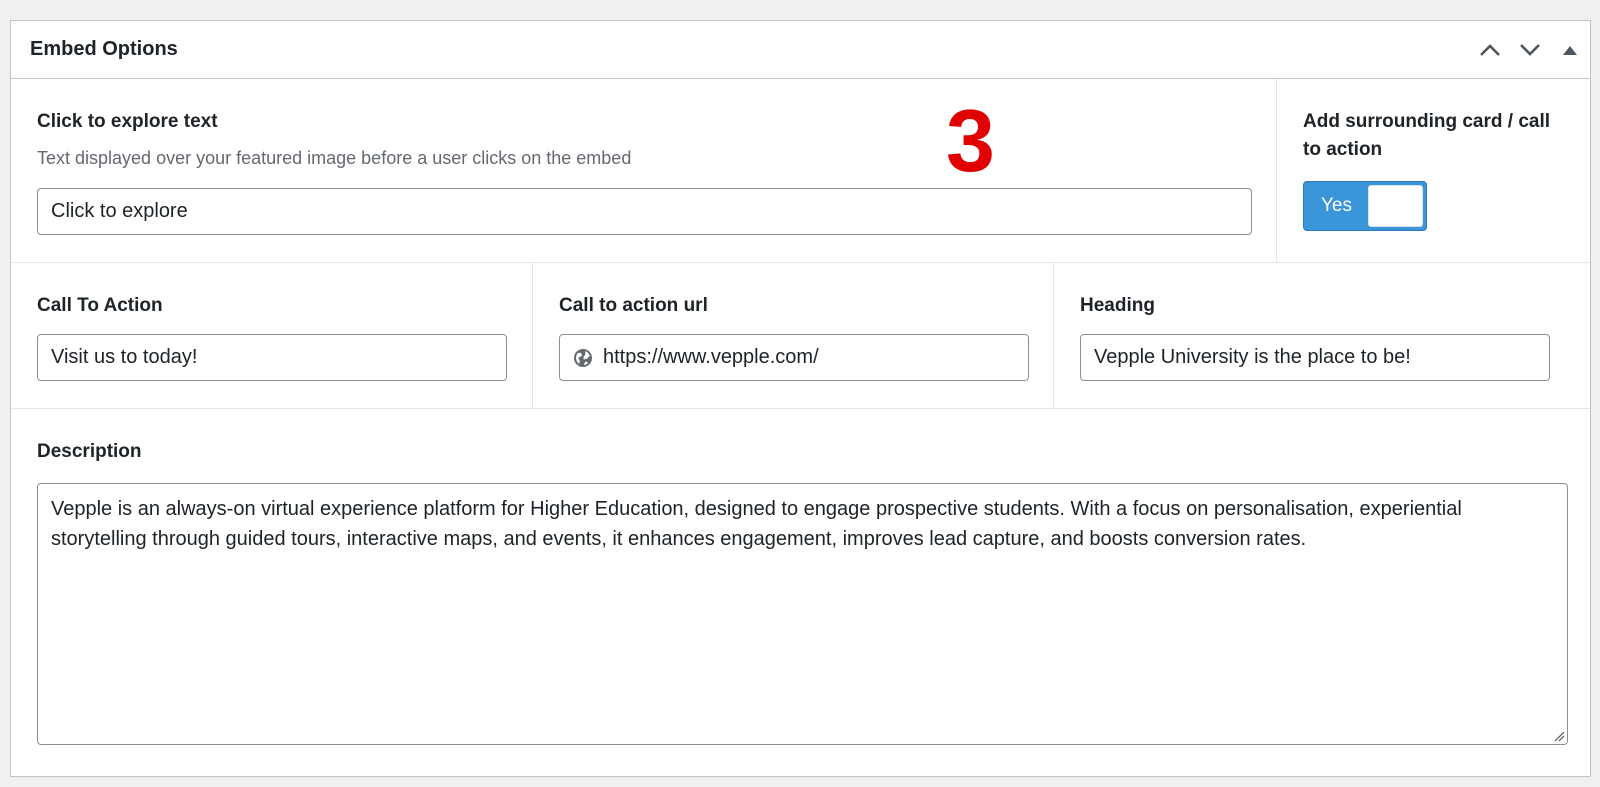 The height and width of the screenshot is (787, 1600). I want to click on step-number-annotation: 3, so click(970, 140).